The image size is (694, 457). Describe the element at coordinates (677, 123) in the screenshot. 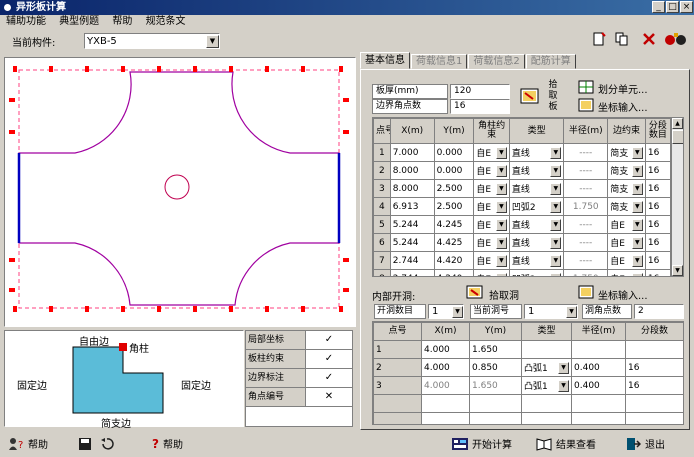

I see `scroll-up-icon: ▲` at that location.